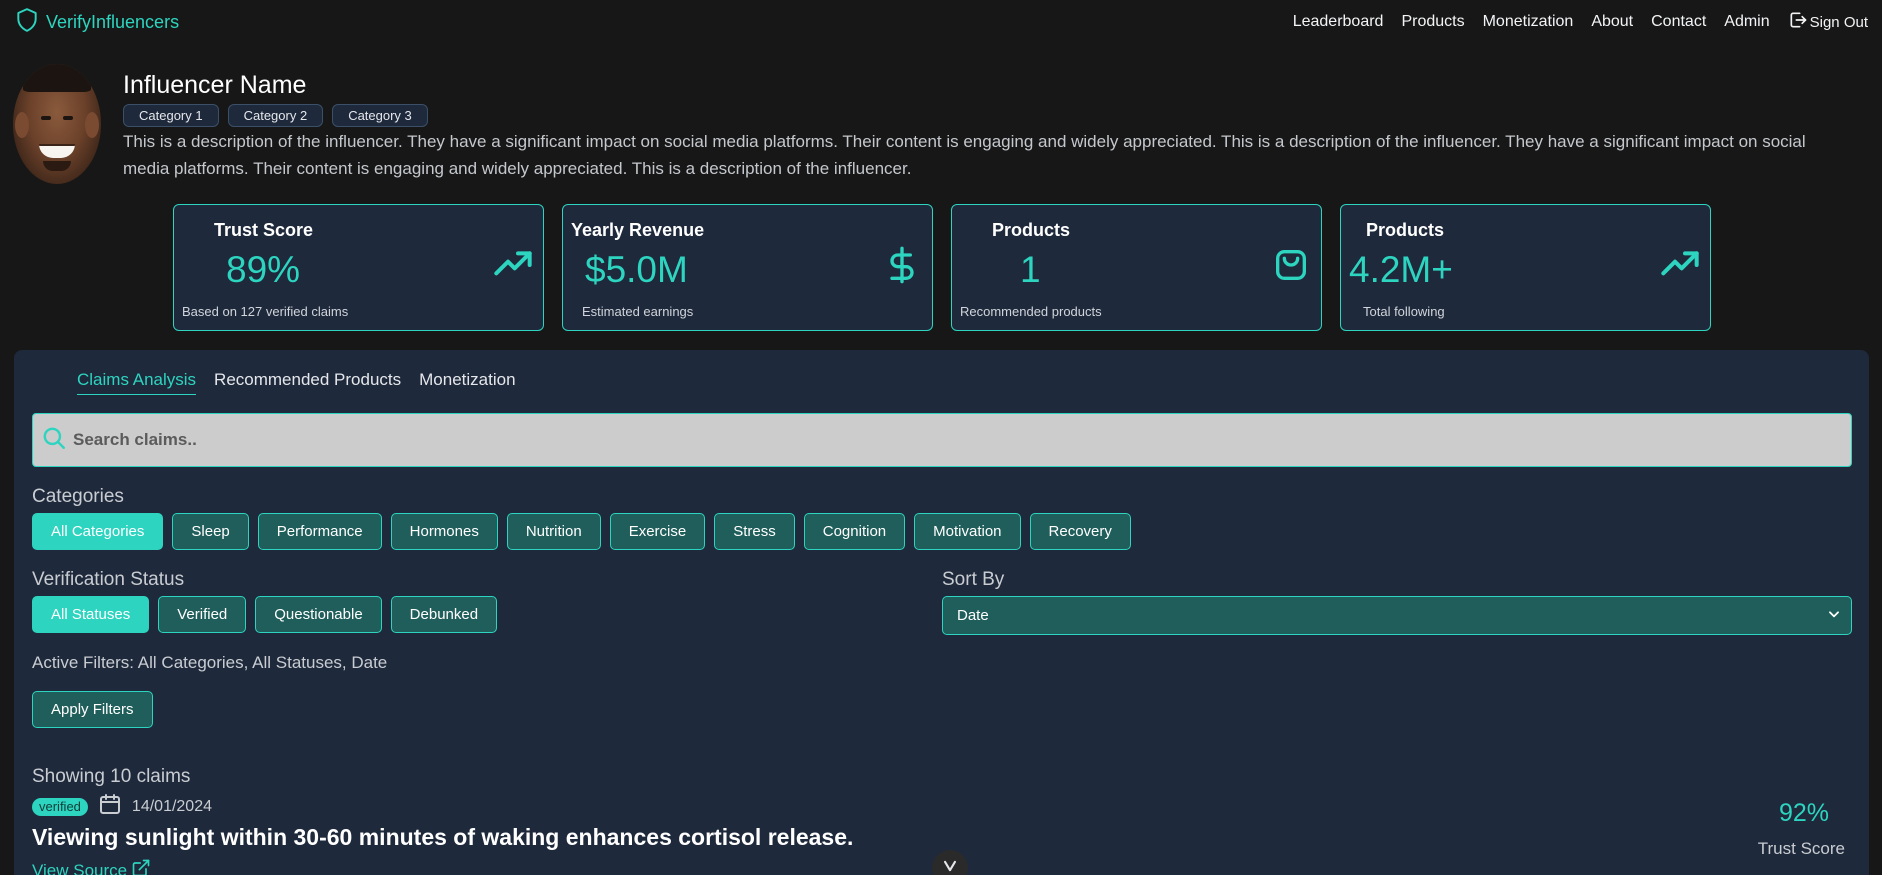  Describe the element at coordinates (467, 382) in the screenshot. I see `tab-monetization: Monetization` at that location.